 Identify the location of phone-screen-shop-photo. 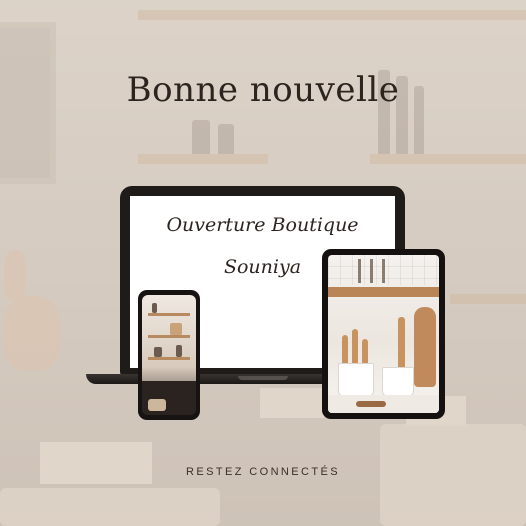
(169, 355).